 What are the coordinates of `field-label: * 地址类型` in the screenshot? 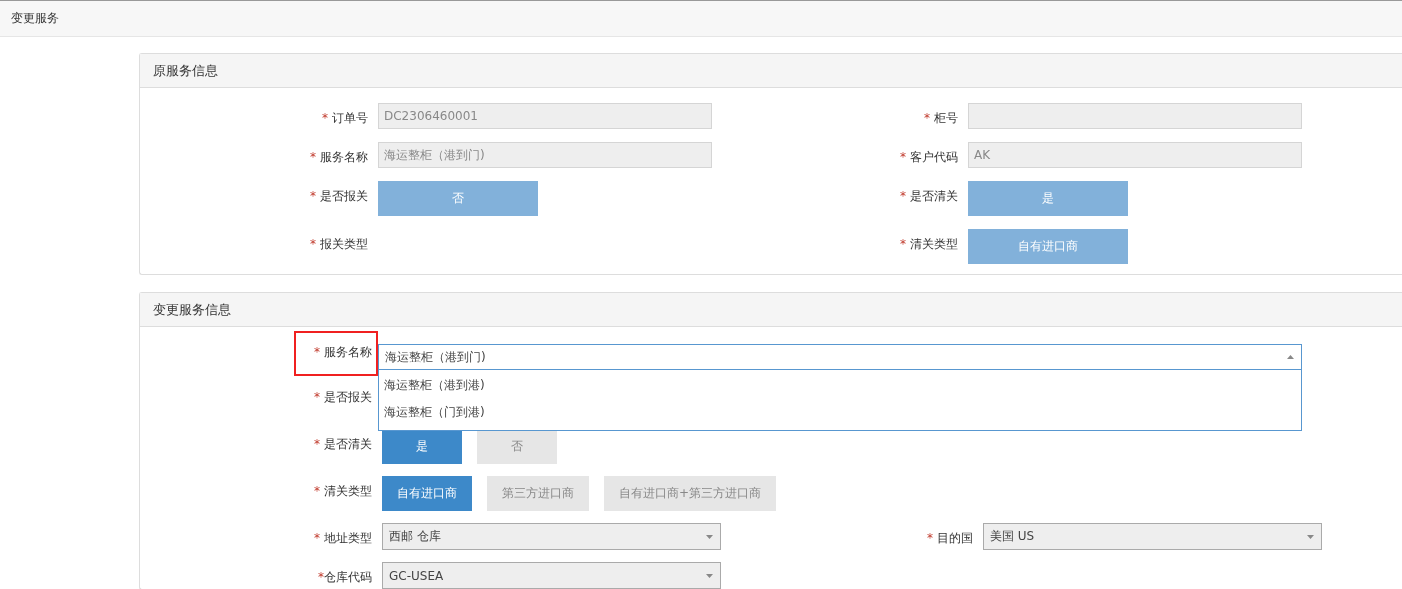 It's located at (343, 538).